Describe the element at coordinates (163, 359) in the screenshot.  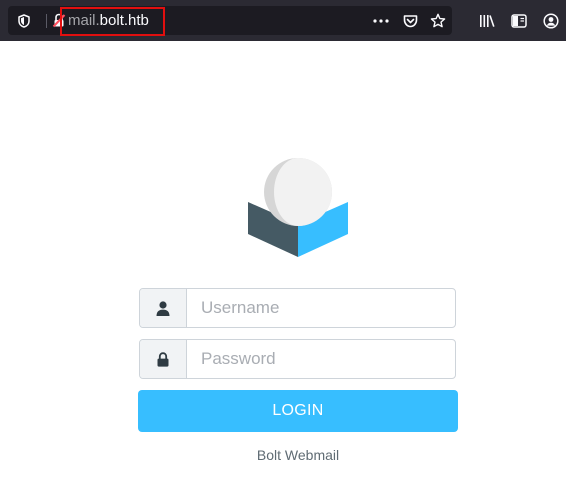
I see `lock-icon` at that location.